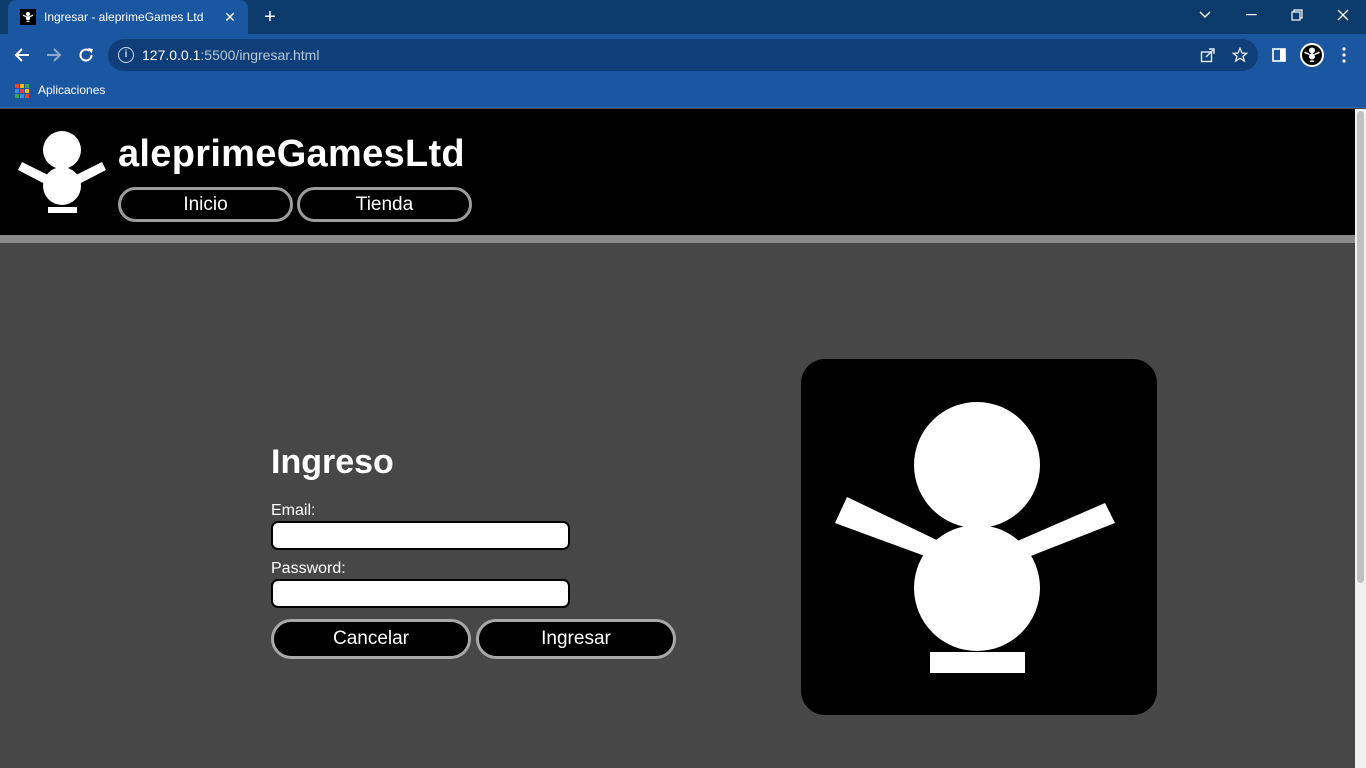 This screenshot has width=1366, height=768. What do you see at coordinates (270, 17) in the screenshot?
I see `new-tab-button: +` at bounding box center [270, 17].